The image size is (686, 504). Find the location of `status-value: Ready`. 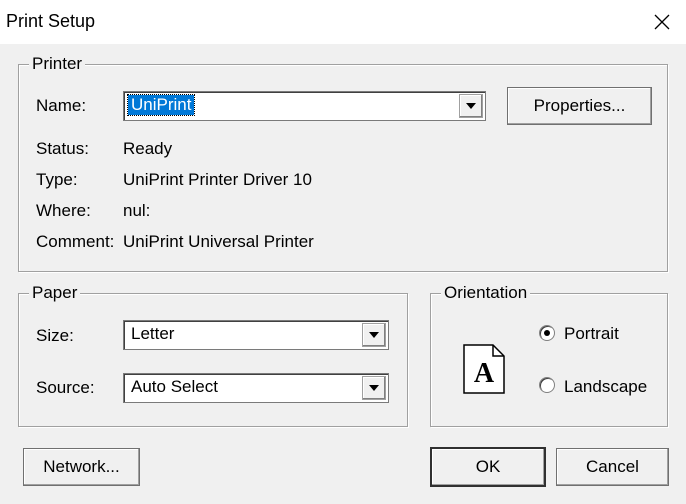

status-value: Ready is located at coordinates (148, 148).